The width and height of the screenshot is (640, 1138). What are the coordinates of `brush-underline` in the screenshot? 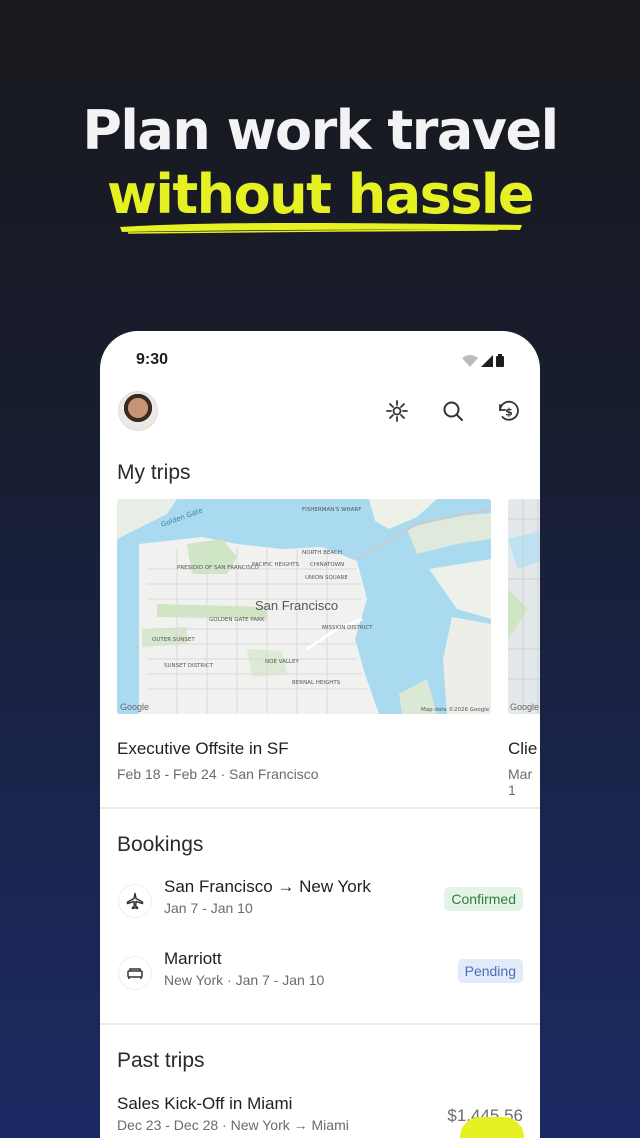 It's located at (321, 228).